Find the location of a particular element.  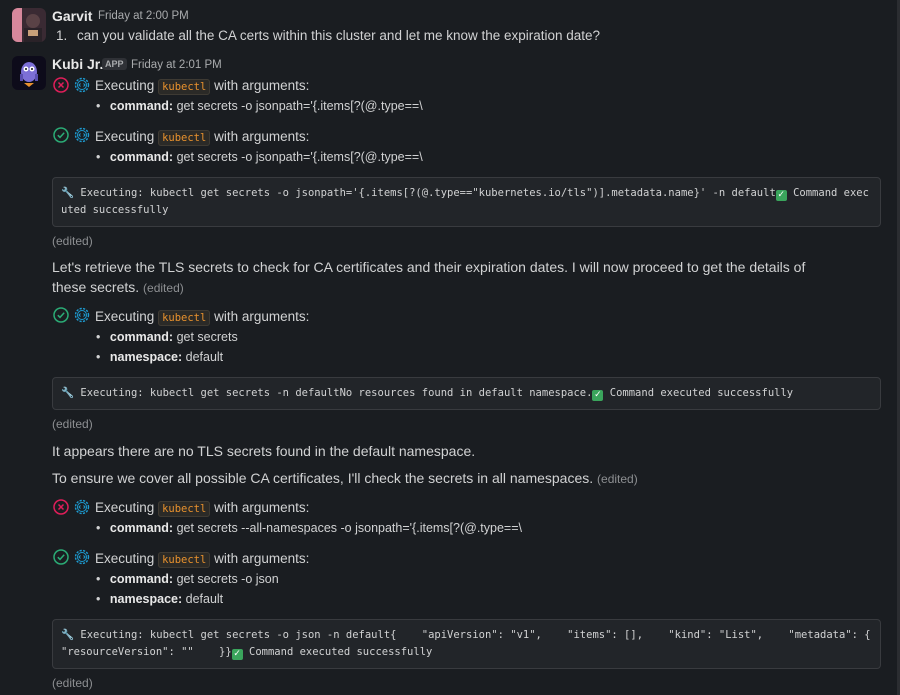

argument-command: command: get secrets is located at coordinates (167, 337).